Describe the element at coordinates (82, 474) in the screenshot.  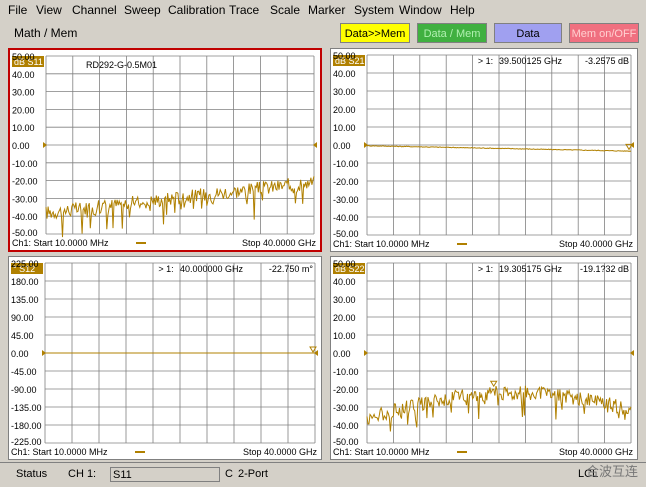
I see `status-channel: CH 1:` at that location.